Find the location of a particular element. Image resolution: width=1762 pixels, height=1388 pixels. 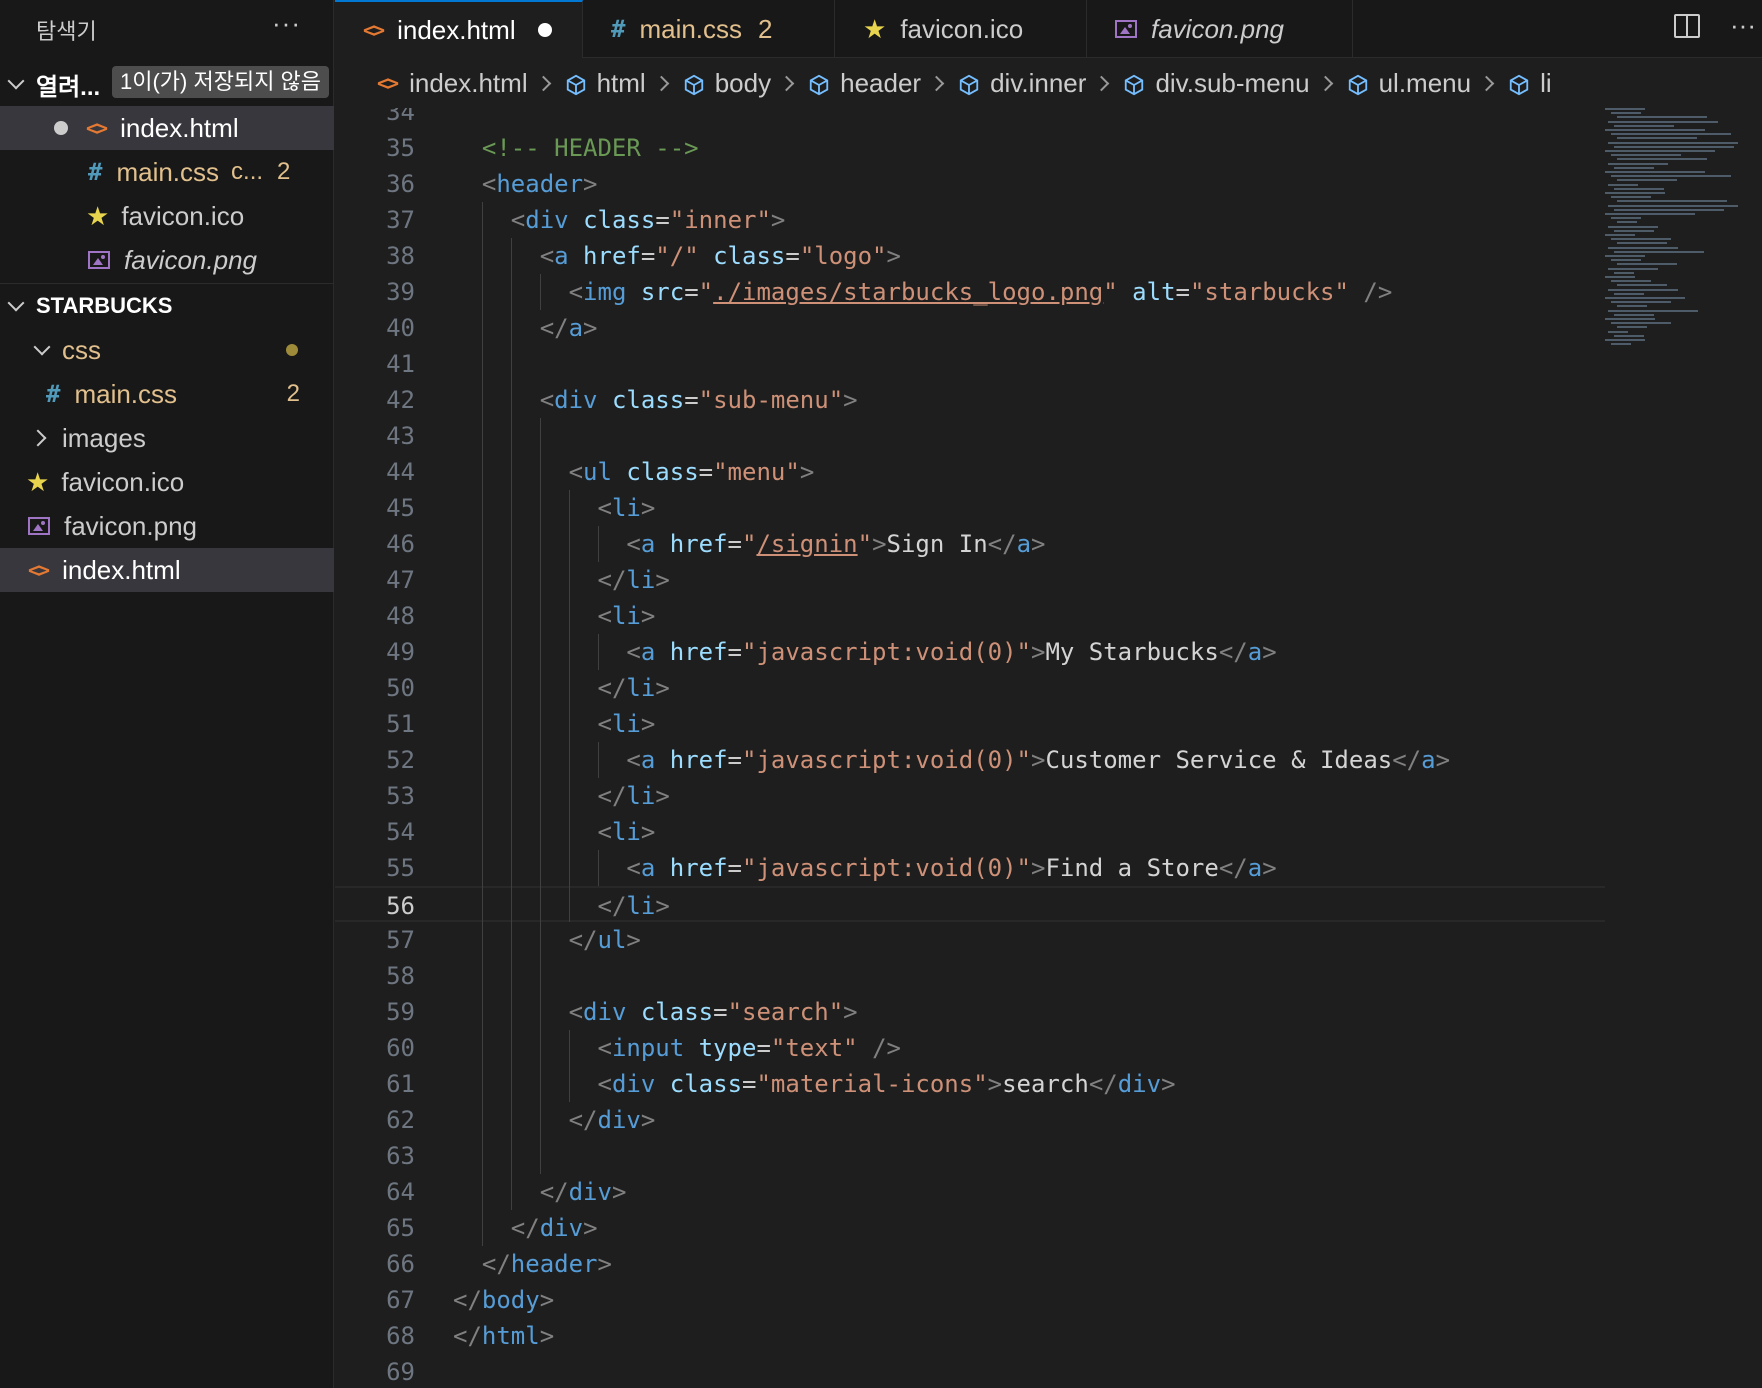

file-index-html: <> index.html is located at coordinates (167, 570).